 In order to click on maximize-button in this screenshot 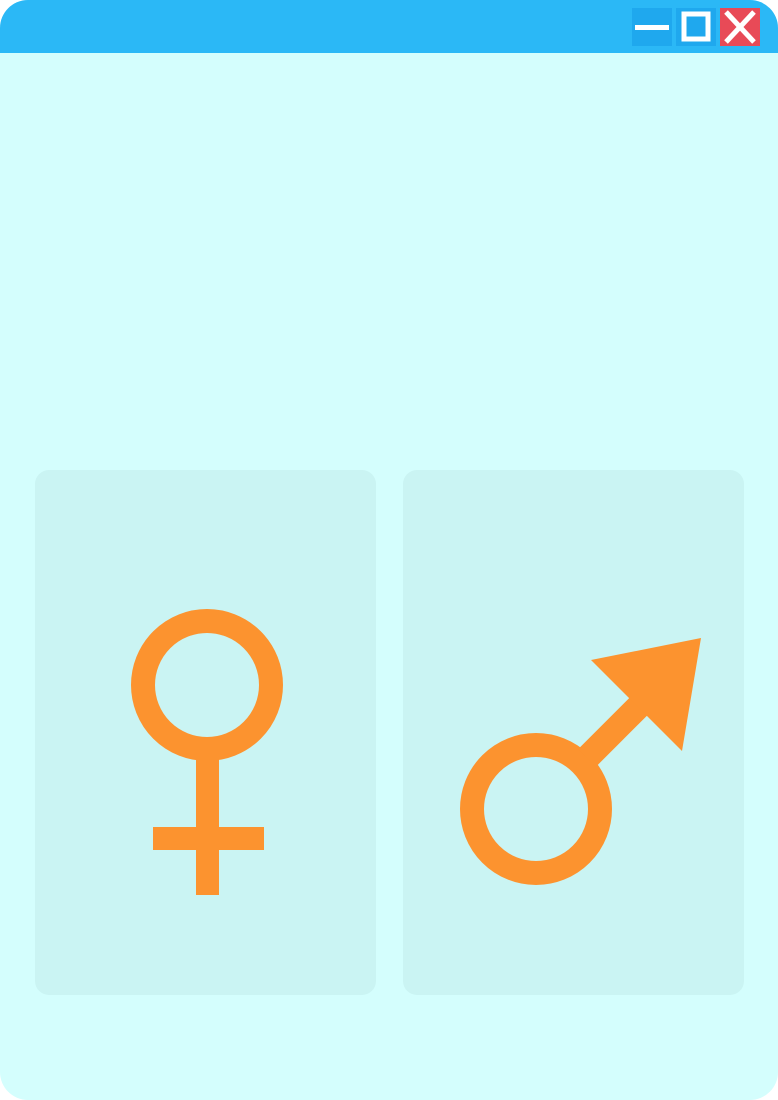, I will do `click(696, 27)`.